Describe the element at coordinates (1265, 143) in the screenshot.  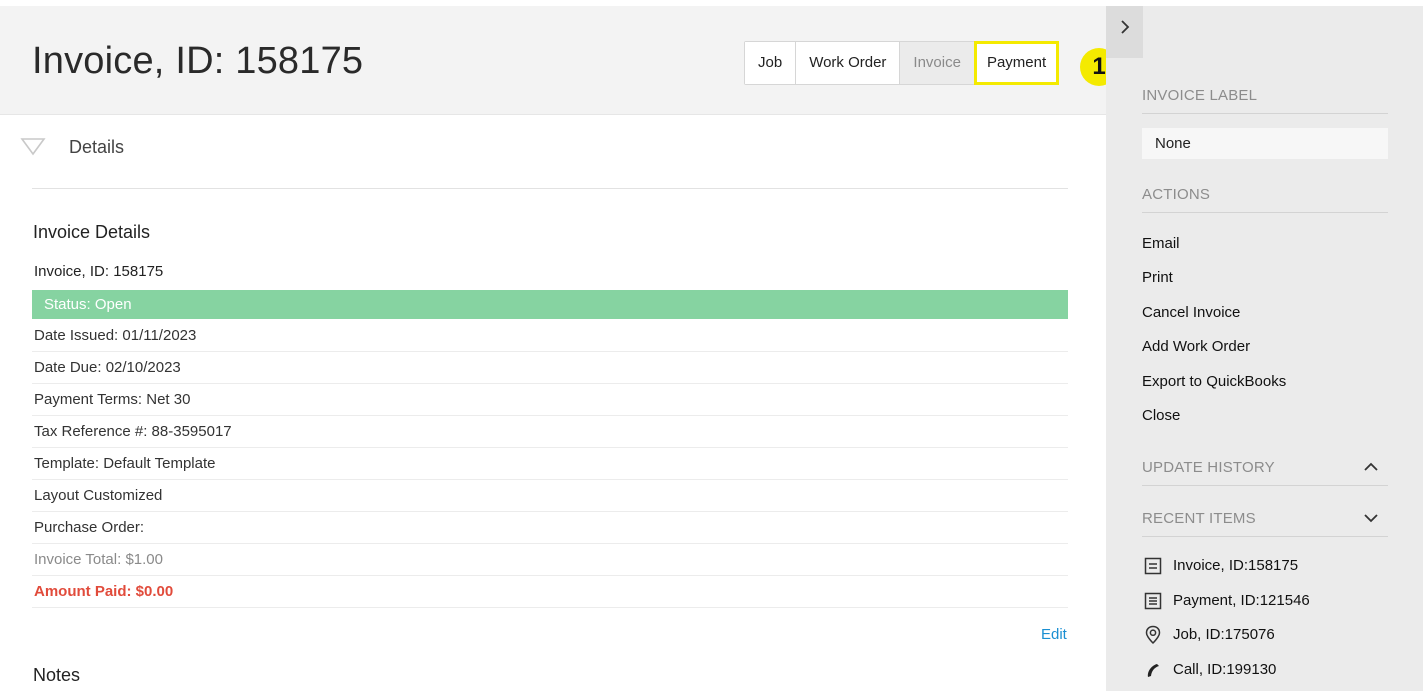
I see `invoice-label-select: None` at that location.